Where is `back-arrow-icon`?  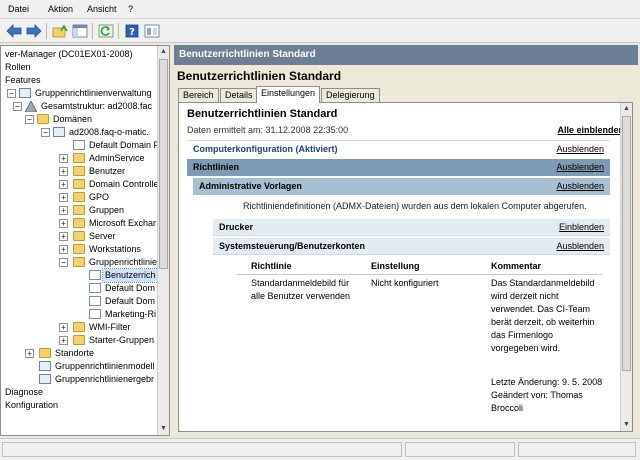 back-arrow-icon is located at coordinates (14, 31).